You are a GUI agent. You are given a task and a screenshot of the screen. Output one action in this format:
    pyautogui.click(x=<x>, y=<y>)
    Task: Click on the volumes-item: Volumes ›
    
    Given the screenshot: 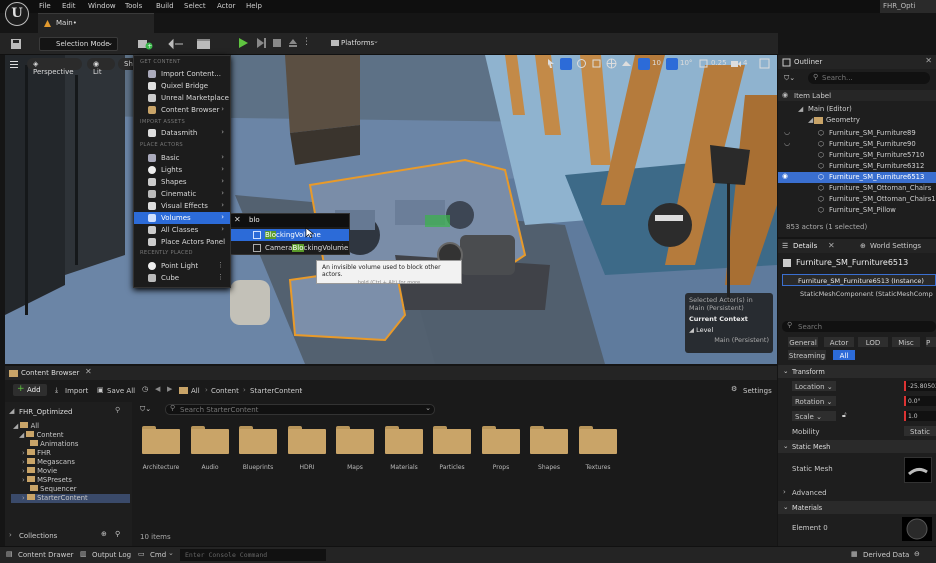 What is the action you would take?
    pyautogui.click(x=182, y=218)
    